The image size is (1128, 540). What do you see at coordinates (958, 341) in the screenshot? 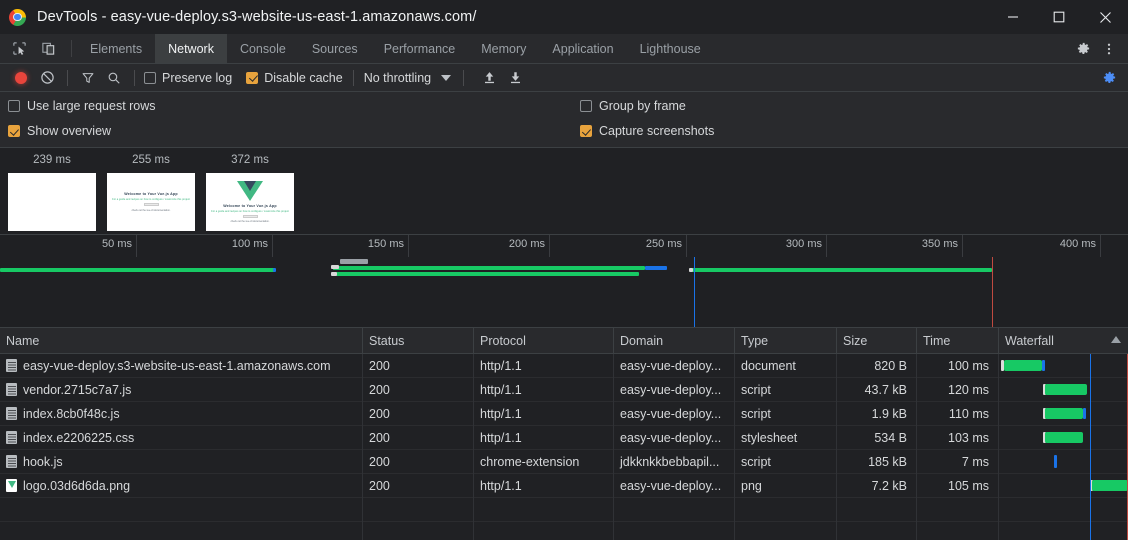
I see `column-header-time: Time` at bounding box center [958, 341].